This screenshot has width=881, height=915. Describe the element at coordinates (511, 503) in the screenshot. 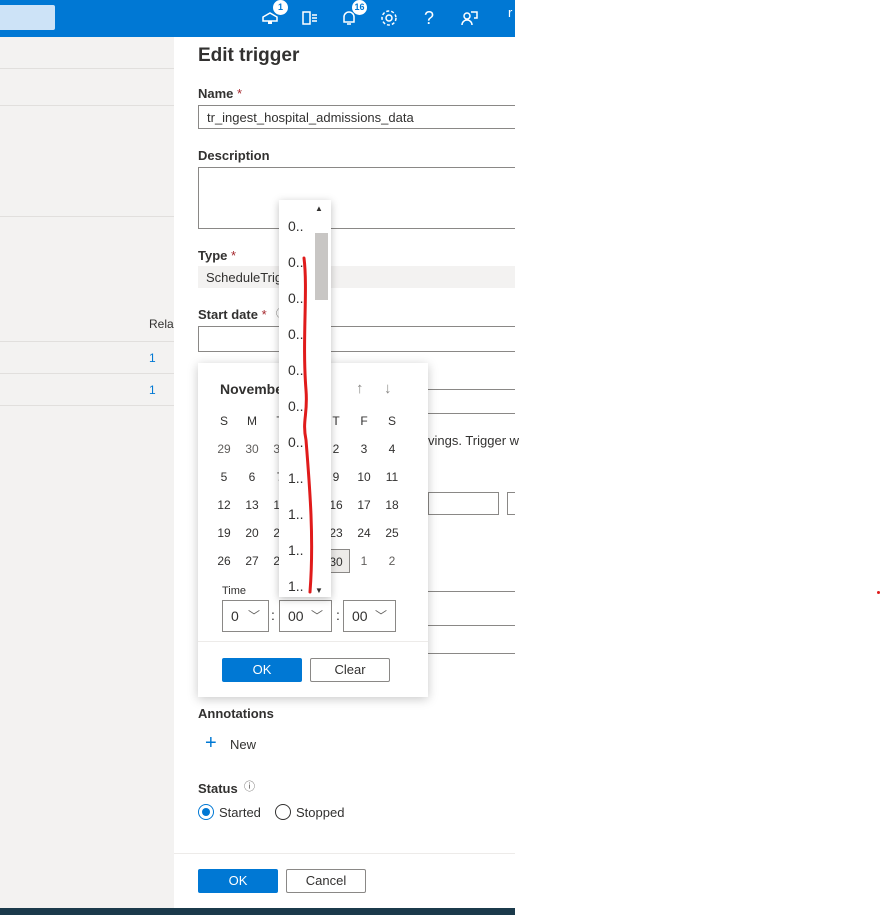

I see `recurrence-unit-select` at that location.